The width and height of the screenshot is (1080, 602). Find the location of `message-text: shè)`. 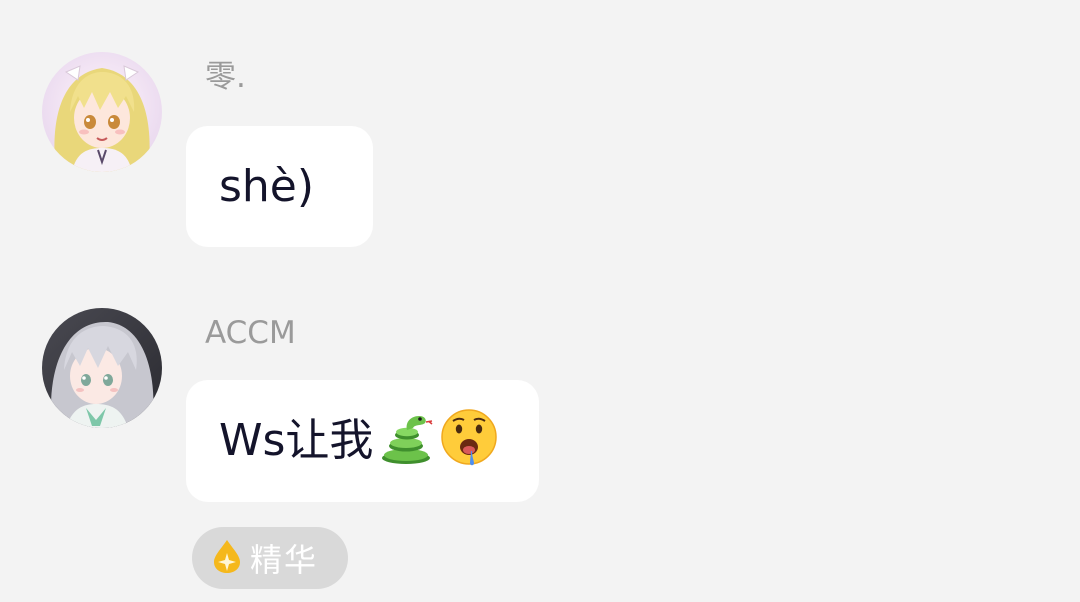

message-text: shè) is located at coordinates (267, 186).